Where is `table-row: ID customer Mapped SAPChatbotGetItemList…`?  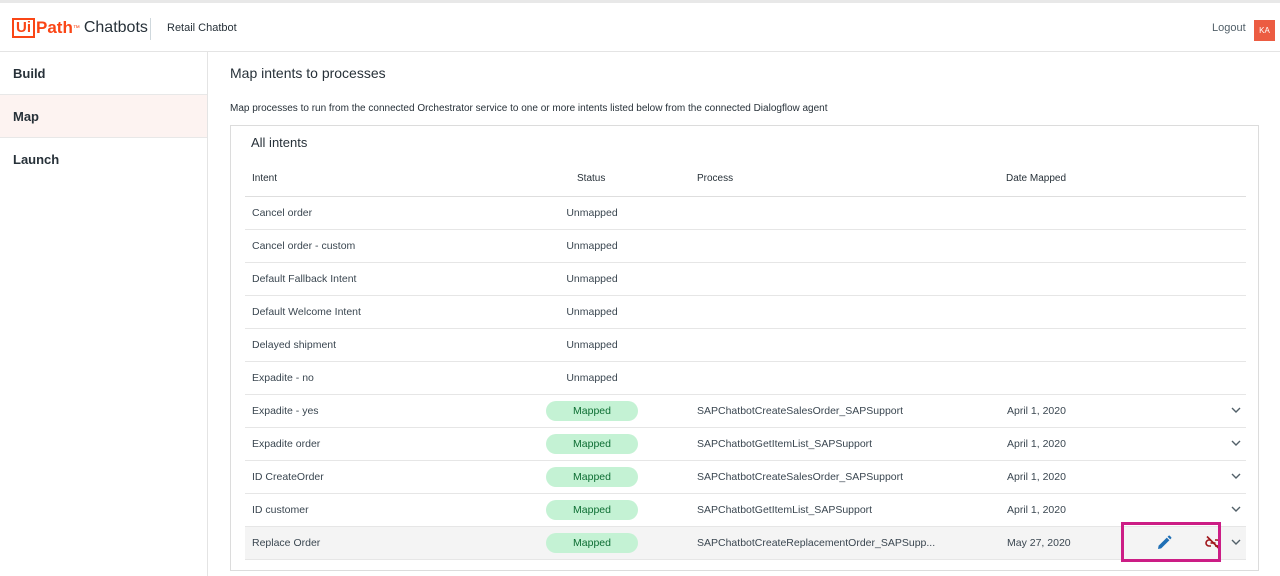 table-row: ID customer Mapped SAPChatbotGetItemList… is located at coordinates (745, 510).